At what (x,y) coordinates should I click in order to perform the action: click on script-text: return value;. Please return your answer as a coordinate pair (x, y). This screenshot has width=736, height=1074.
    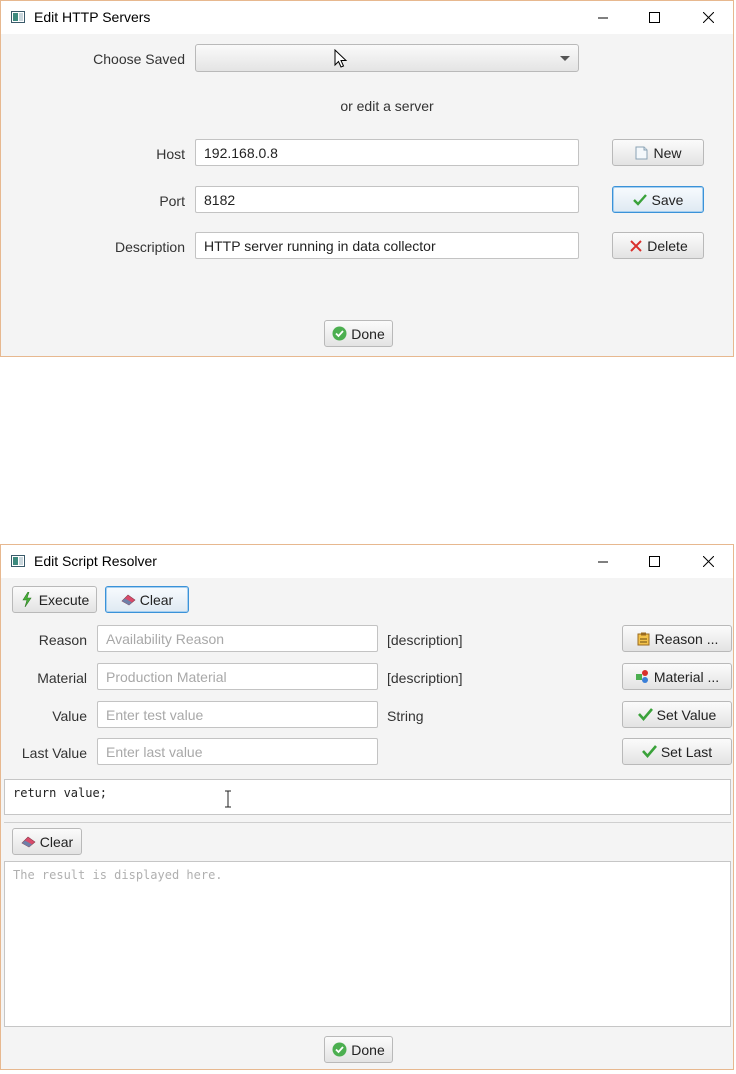
    Looking at the image, I should click on (60, 793).